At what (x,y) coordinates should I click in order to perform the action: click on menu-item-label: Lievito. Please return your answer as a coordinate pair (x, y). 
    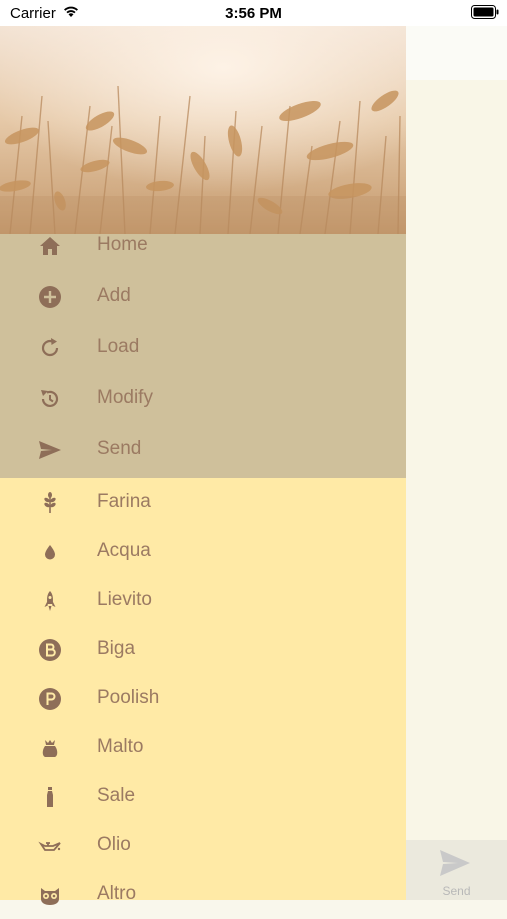
    Looking at the image, I should click on (124, 599).